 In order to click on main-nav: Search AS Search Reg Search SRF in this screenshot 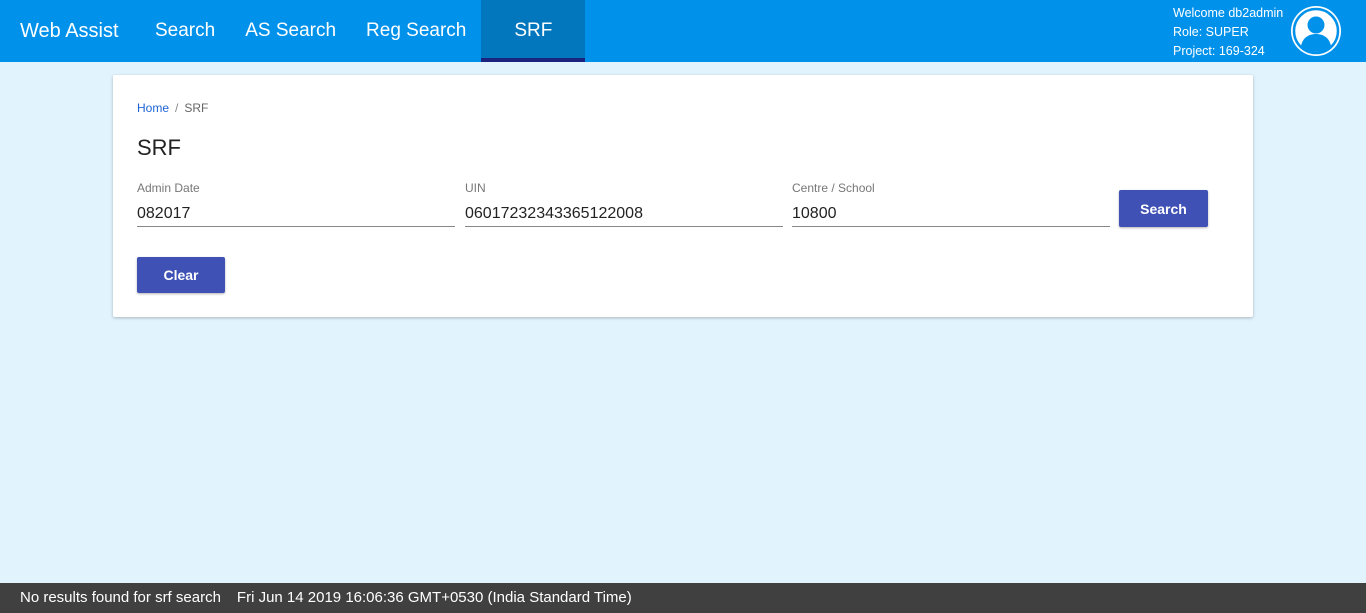, I will do `click(363, 31)`.